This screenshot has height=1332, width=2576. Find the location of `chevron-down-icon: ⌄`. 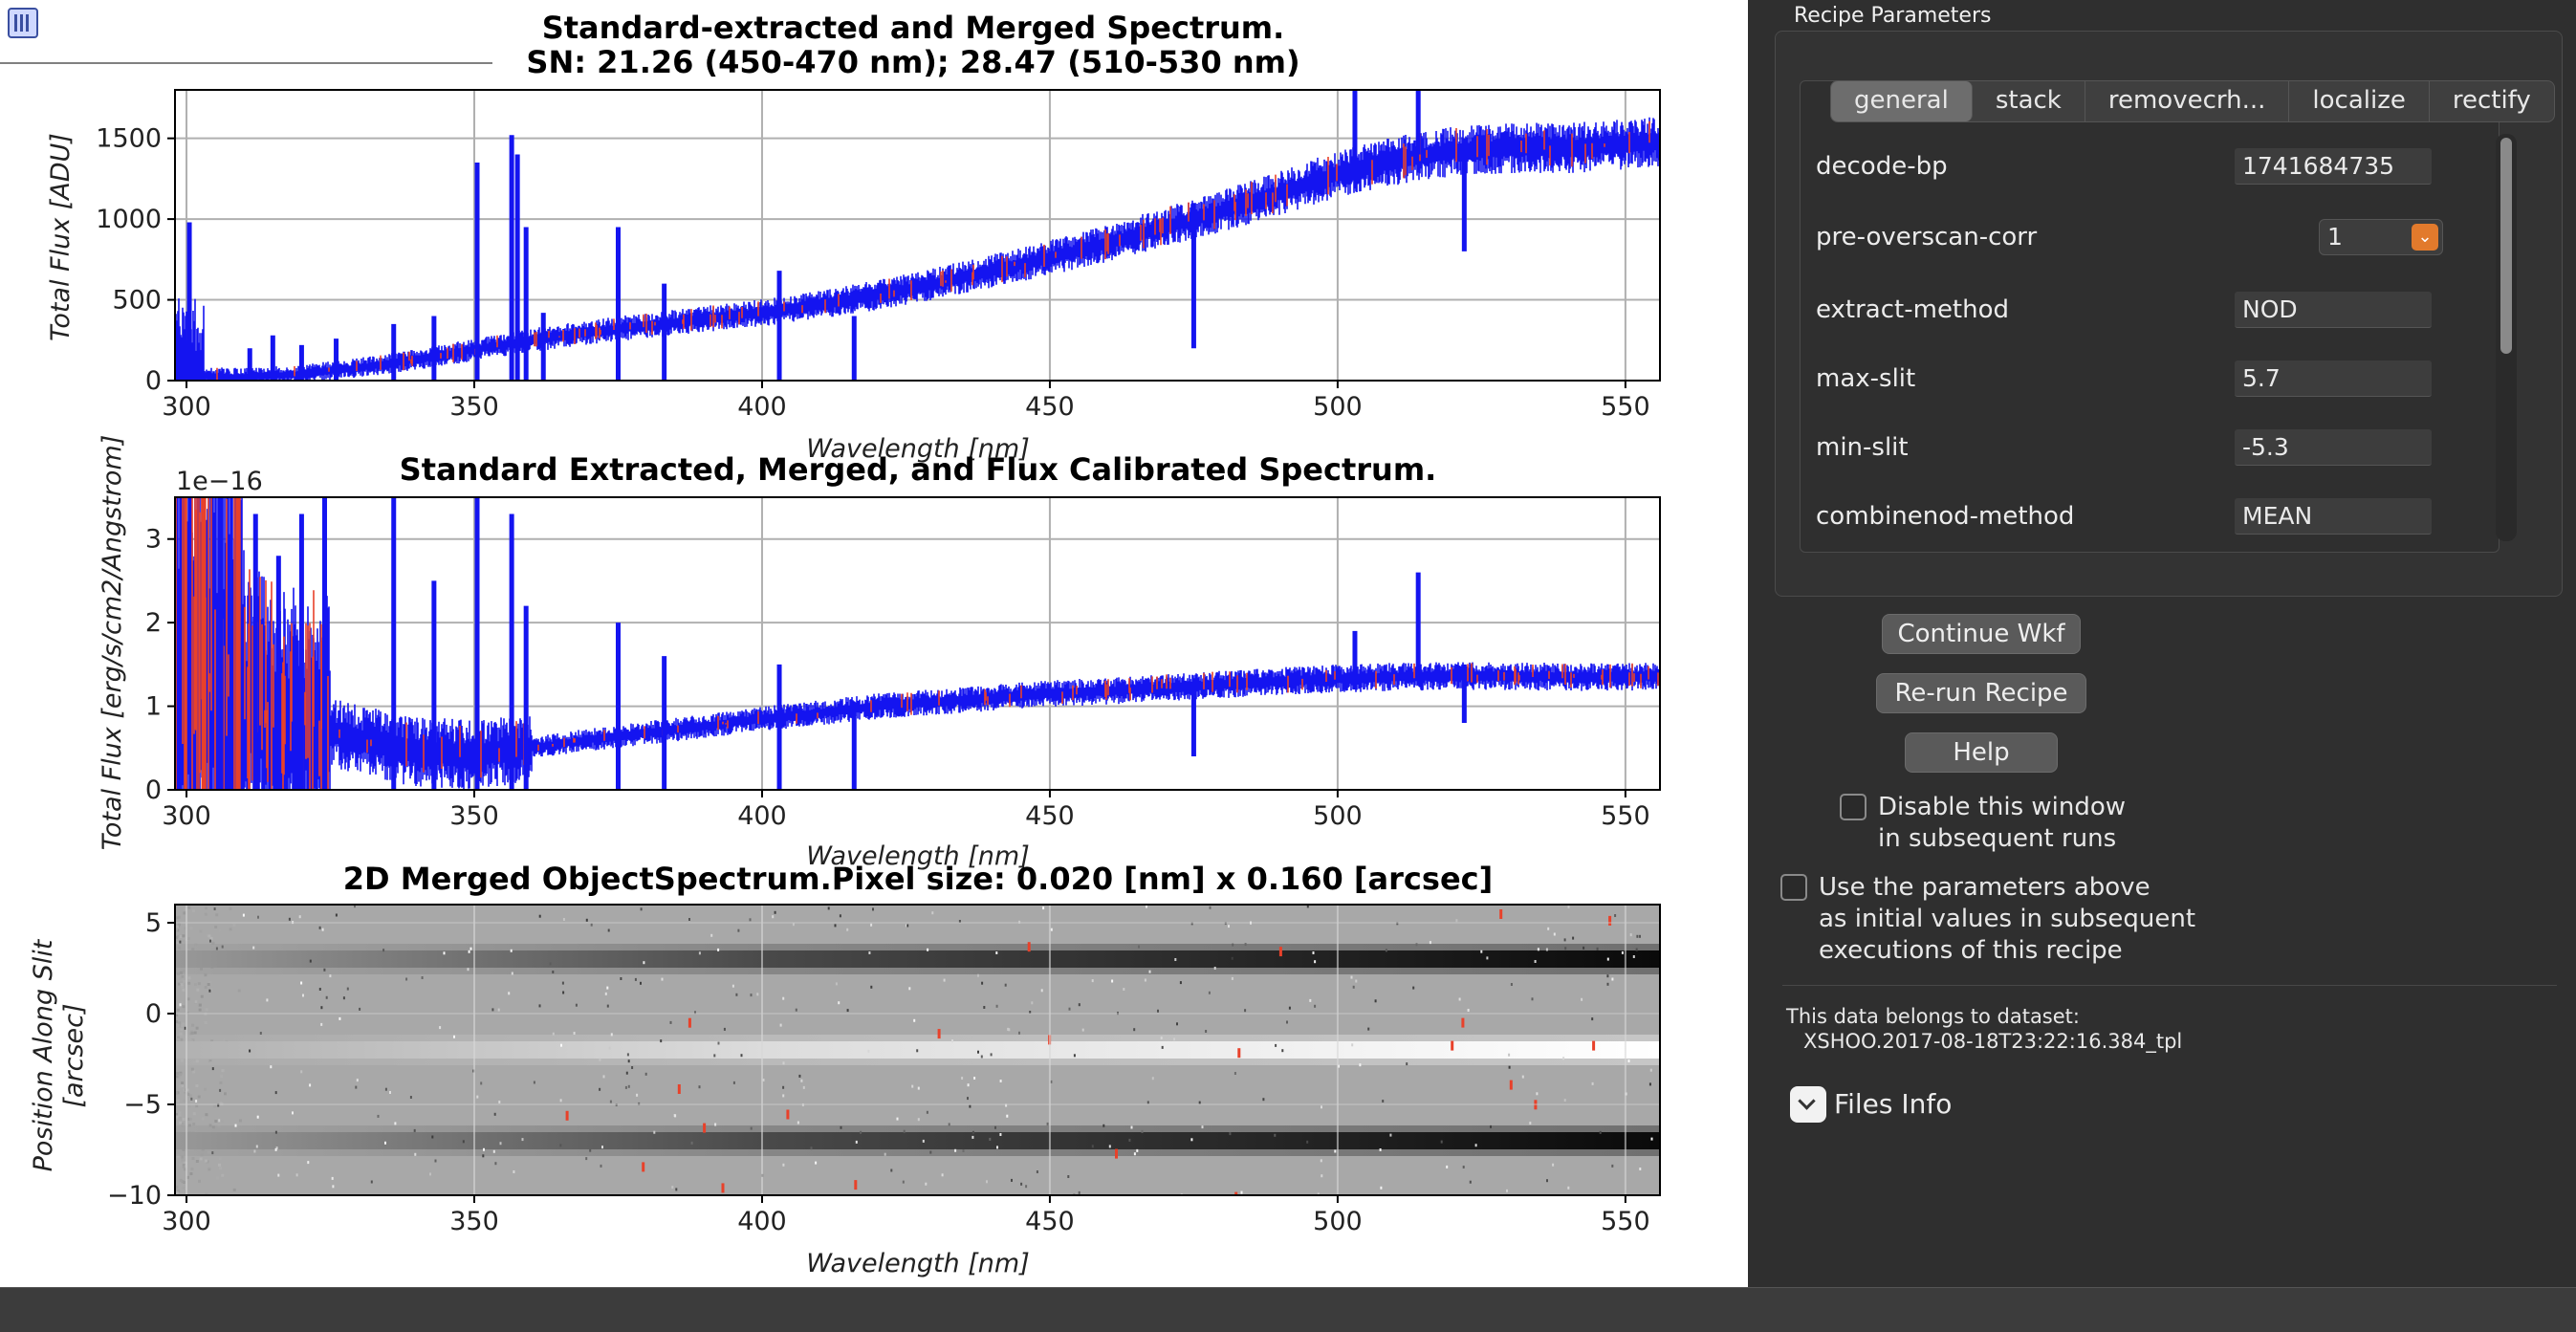

chevron-down-icon: ⌄ is located at coordinates (2425, 237).